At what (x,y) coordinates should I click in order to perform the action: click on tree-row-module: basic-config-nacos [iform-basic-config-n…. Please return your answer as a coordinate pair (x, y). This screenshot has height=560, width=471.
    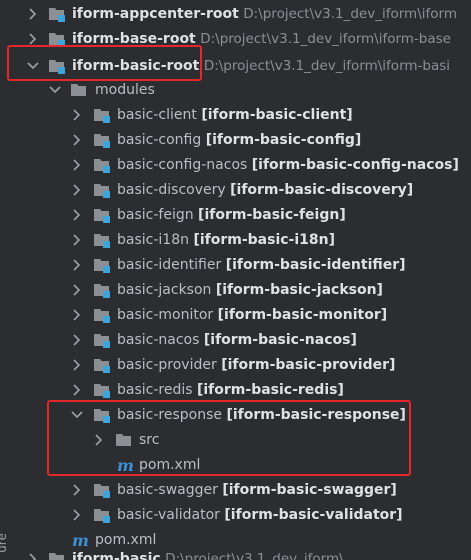
    Looking at the image, I should click on (235, 165).